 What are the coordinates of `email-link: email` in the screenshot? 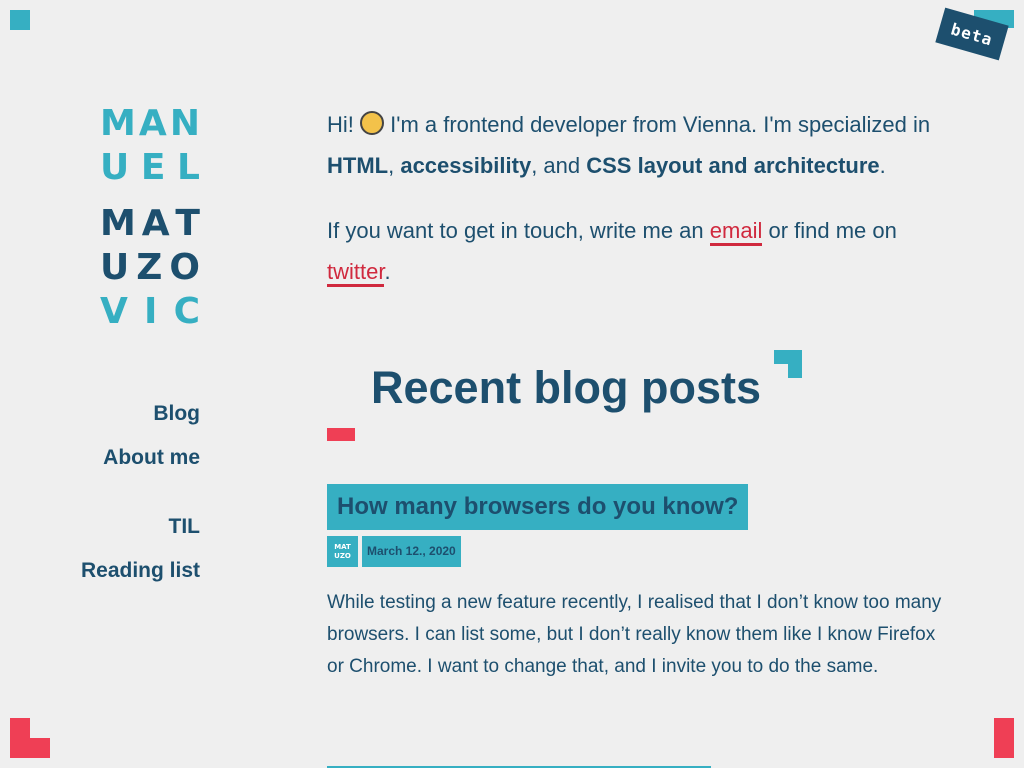 It's located at (736, 232).